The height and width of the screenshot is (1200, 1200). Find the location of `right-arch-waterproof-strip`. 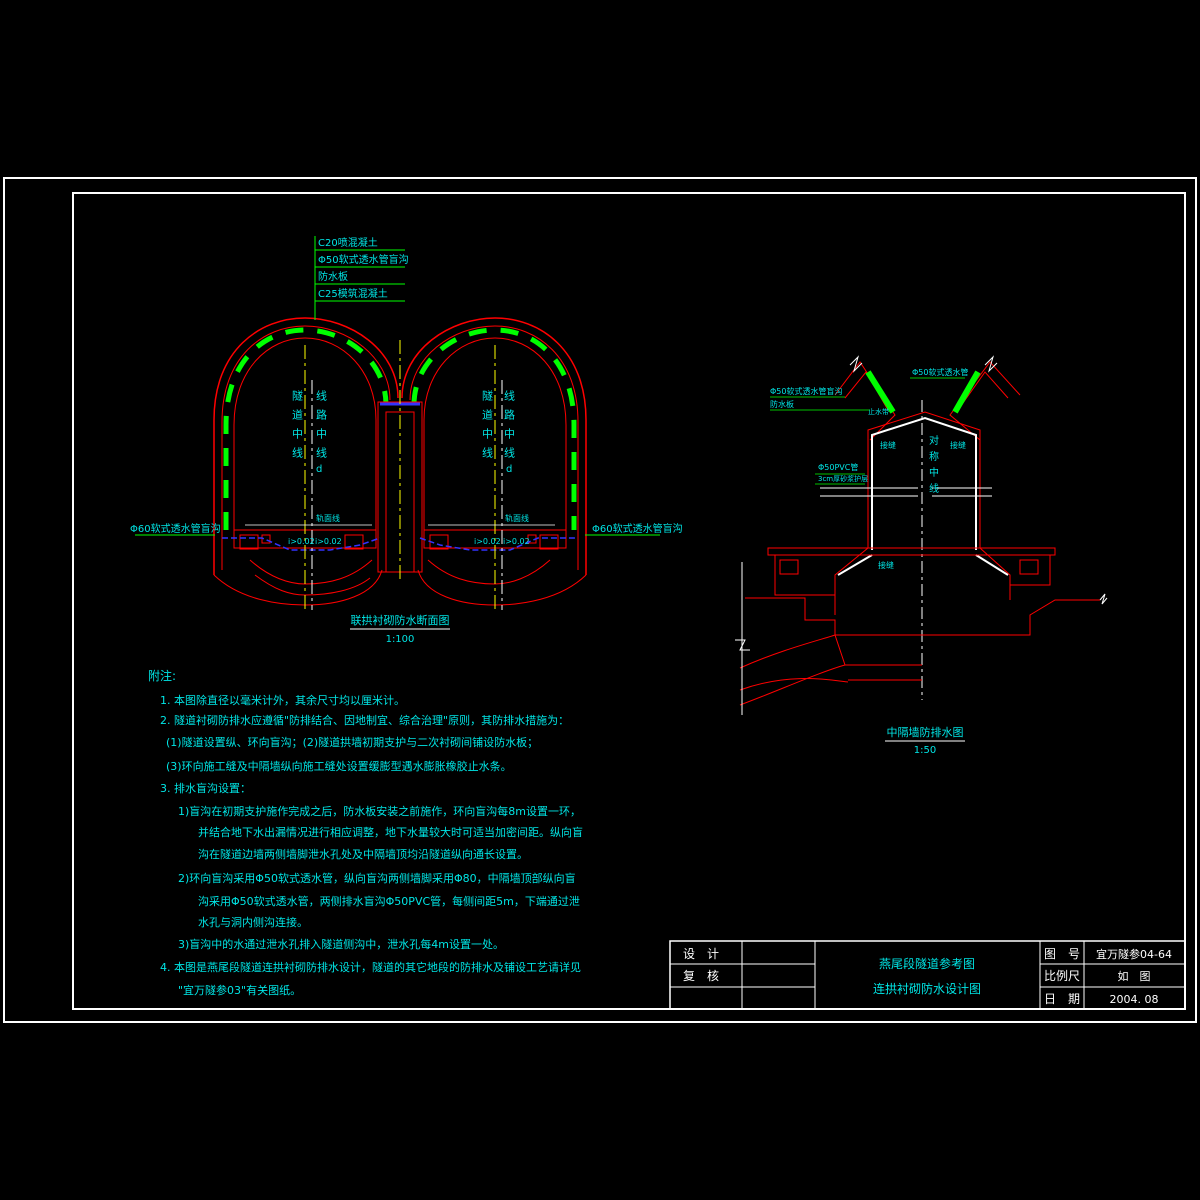

right-arch-waterproof-strip is located at coordinates (494, 428).